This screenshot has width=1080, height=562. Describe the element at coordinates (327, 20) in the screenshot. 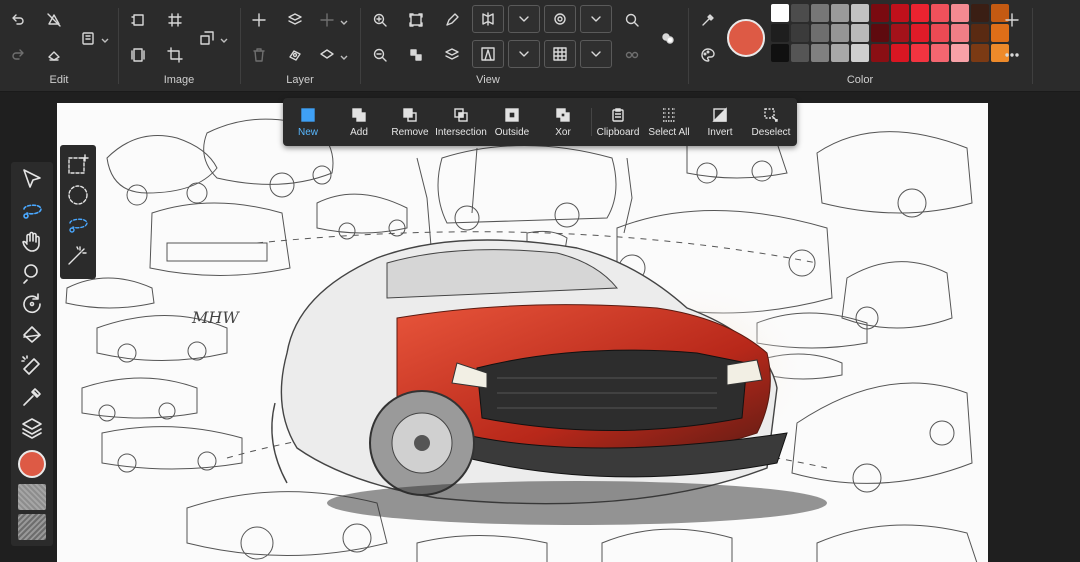

I see `merge-icon` at that location.